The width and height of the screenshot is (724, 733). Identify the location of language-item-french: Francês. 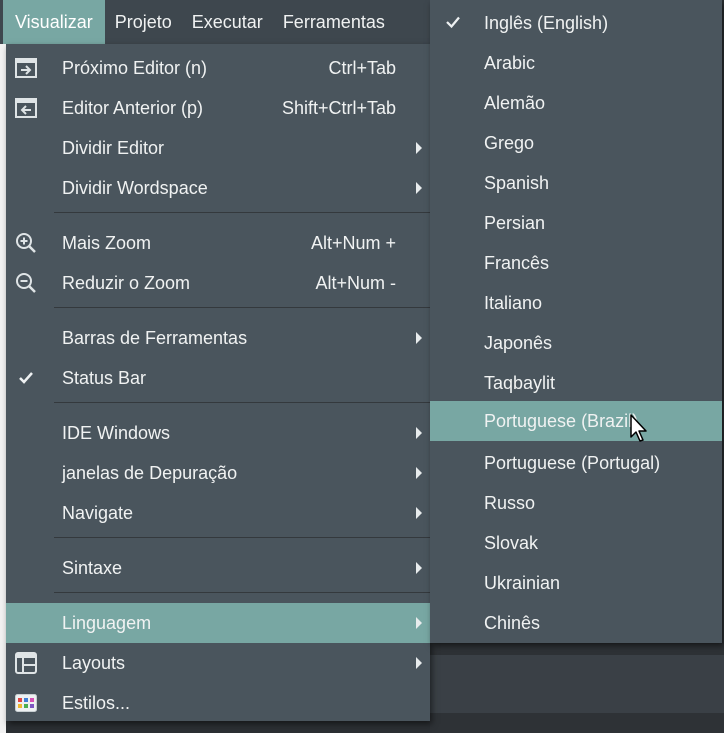
(576, 263).